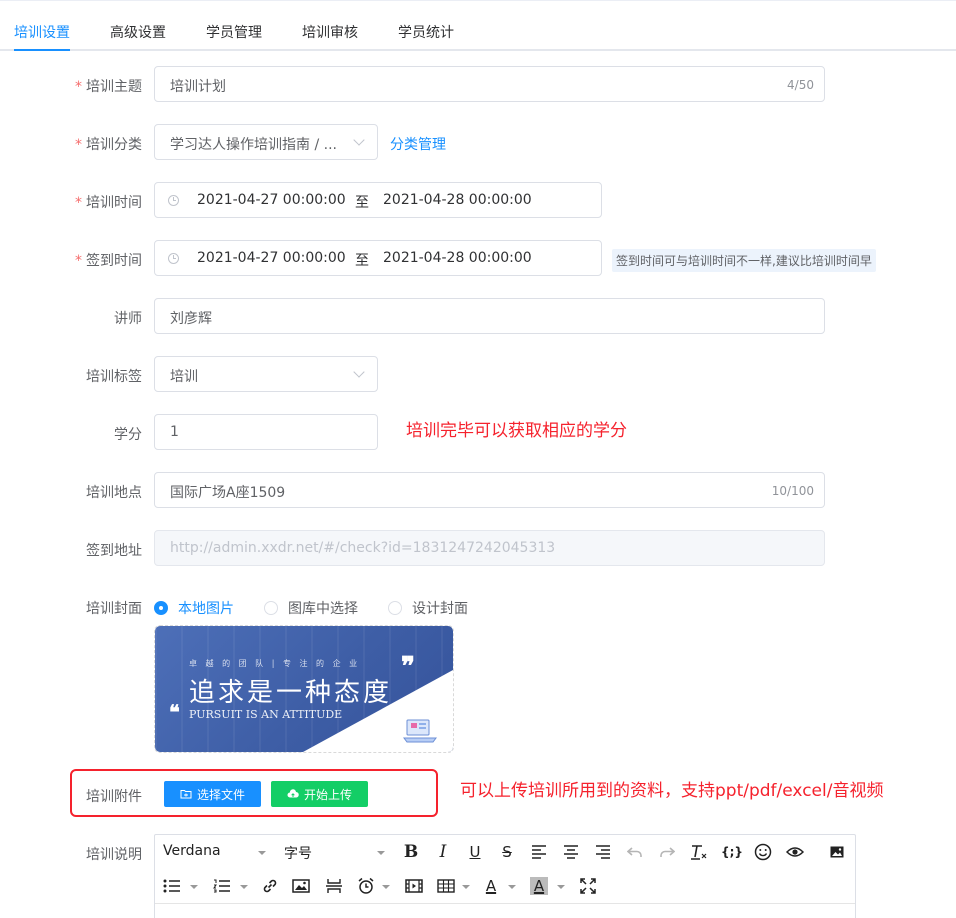  Describe the element at coordinates (418, 144) in the screenshot. I see `category-manage-link: 分类管理` at that location.